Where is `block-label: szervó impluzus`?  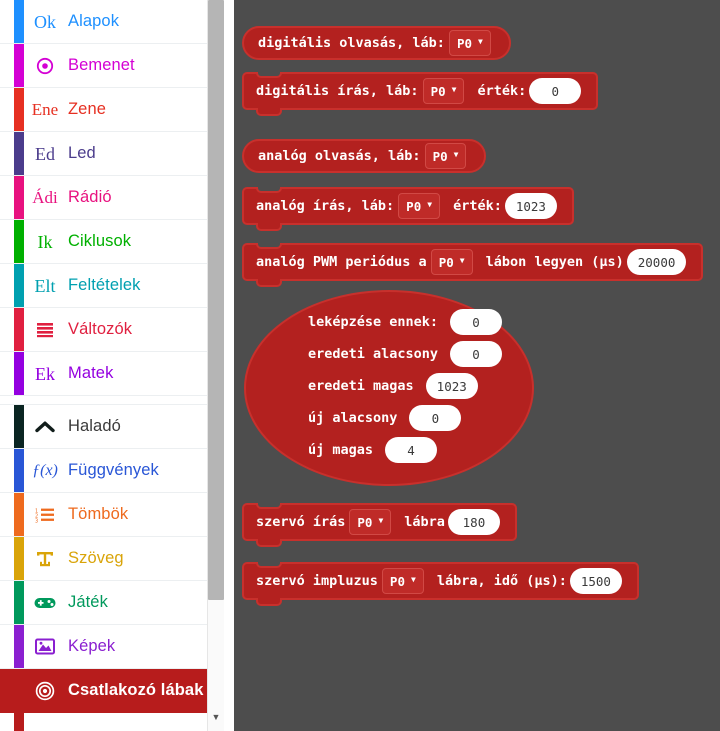 block-label: szervó impluzus is located at coordinates (317, 581).